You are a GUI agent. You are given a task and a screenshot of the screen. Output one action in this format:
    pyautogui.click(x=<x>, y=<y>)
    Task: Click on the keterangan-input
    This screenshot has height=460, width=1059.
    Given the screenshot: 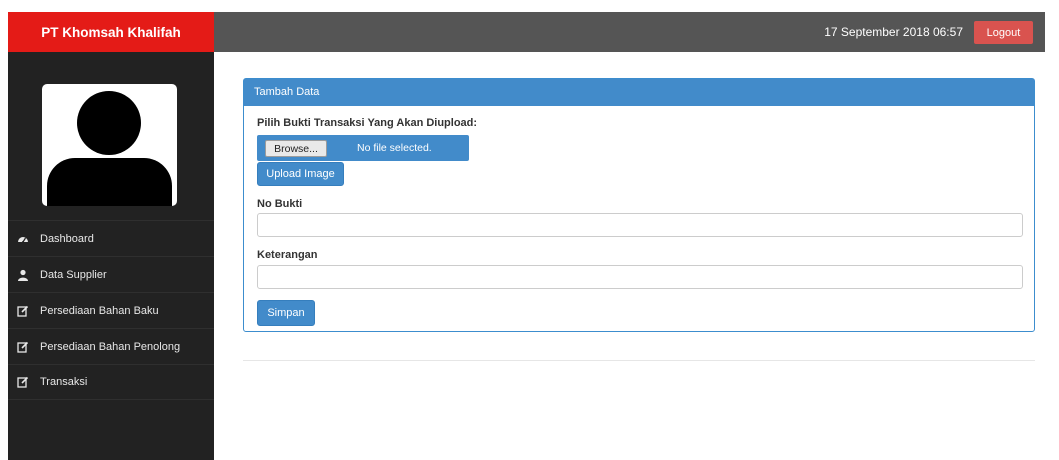 What is the action you would take?
    pyautogui.click(x=640, y=277)
    